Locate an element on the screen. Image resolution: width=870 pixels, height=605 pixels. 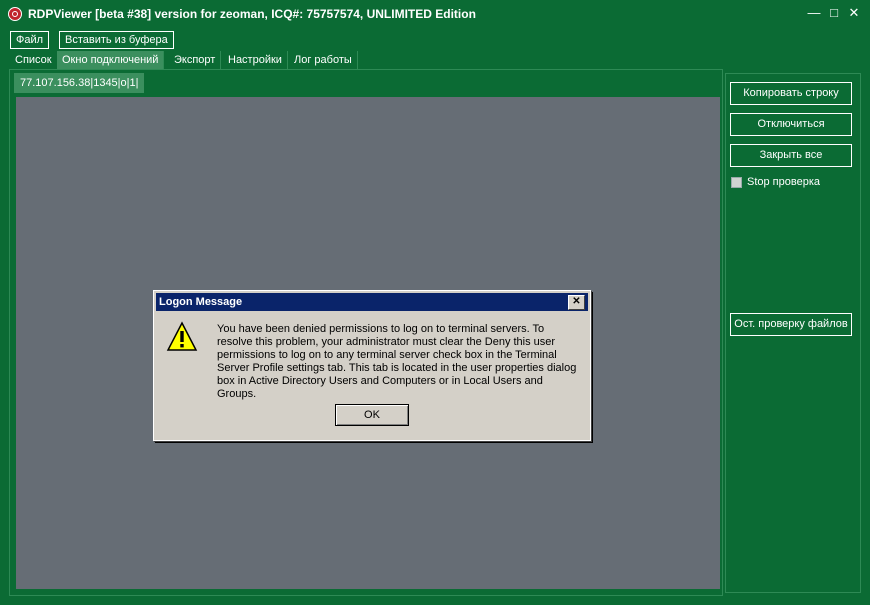
minimize-button: — is located at coordinates (814, 13).